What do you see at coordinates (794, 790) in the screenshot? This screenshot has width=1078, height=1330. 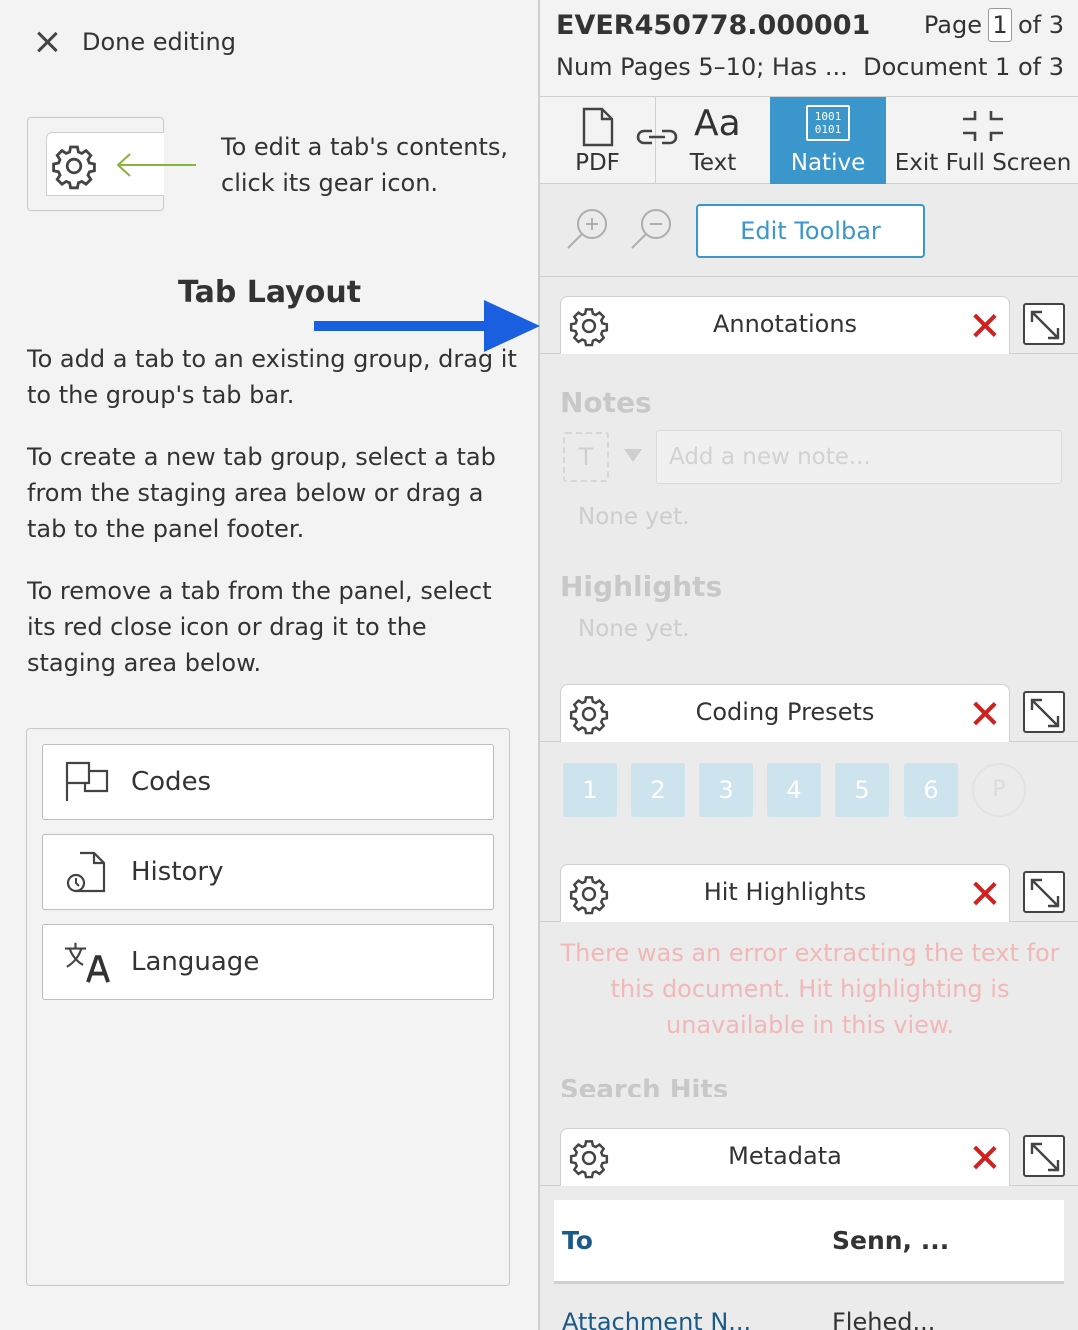 I see `preset-button-4: 4` at bounding box center [794, 790].